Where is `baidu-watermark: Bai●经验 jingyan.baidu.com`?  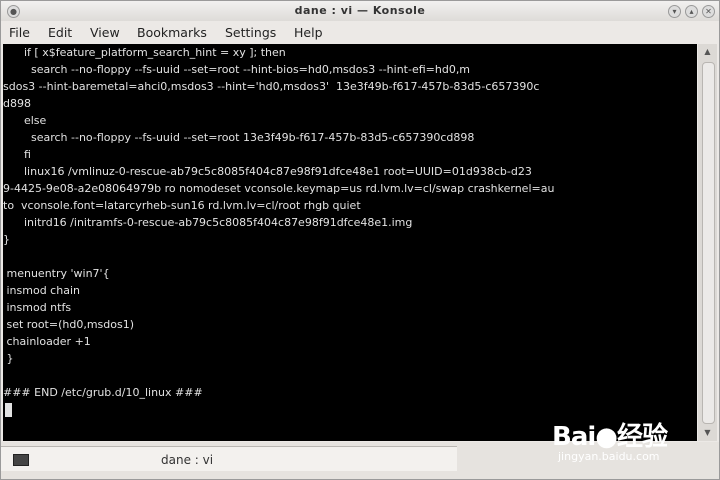 baidu-watermark: Bai●经验 jingyan.baidu.com is located at coordinates (632, 433).